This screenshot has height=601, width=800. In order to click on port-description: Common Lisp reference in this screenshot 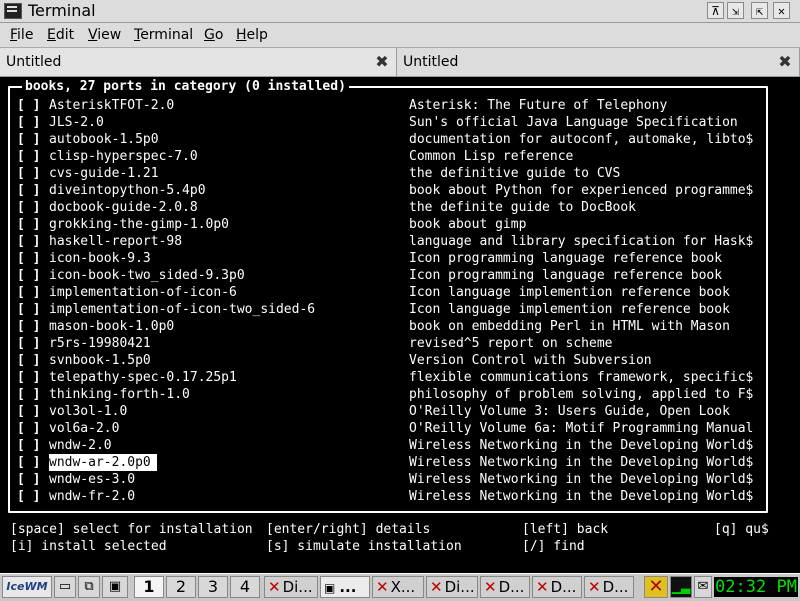, I will do `click(491, 156)`.